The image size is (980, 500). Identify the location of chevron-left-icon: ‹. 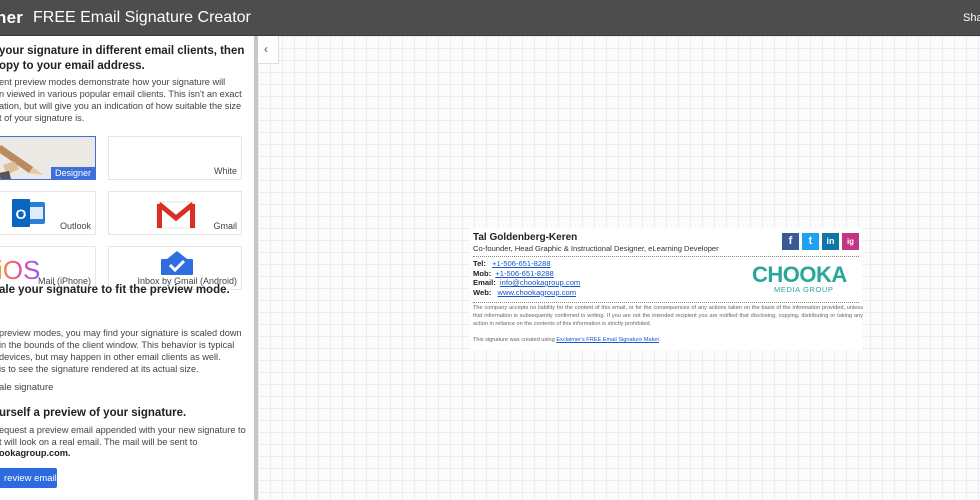
(266, 49).